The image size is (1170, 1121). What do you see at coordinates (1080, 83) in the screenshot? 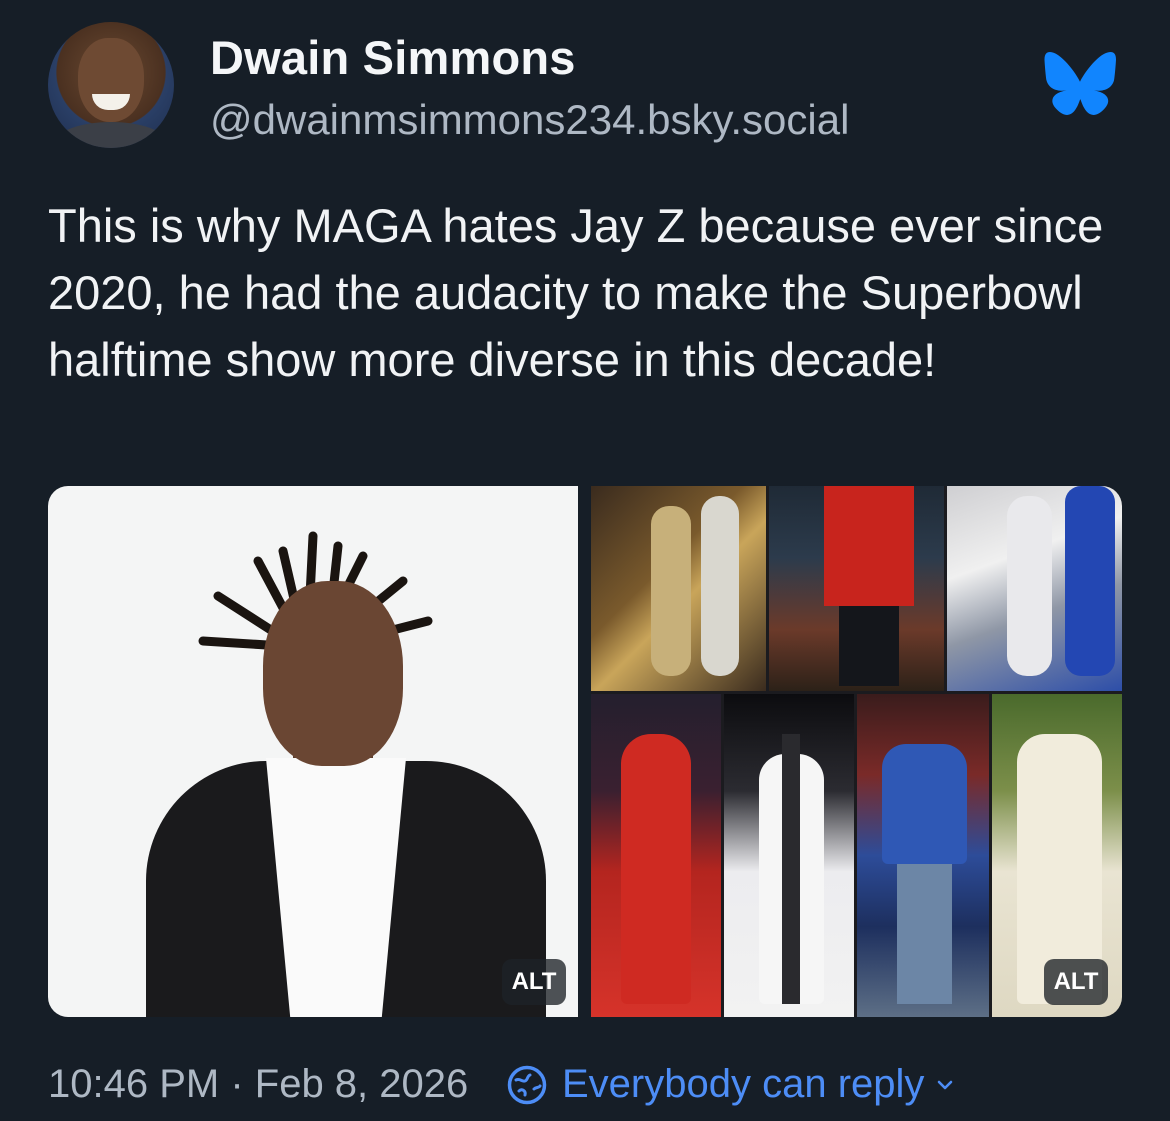
I see `bluesky-butterfly-icon` at bounding box center [1080, 83].